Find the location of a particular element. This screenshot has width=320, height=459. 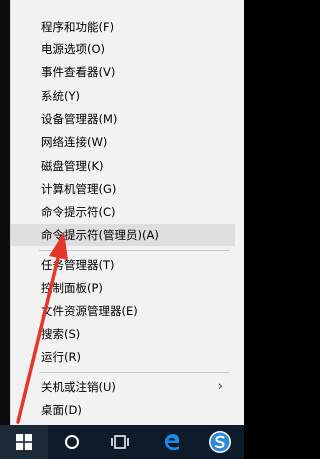

sogou-search-icon is located at coordinates (220, 442).